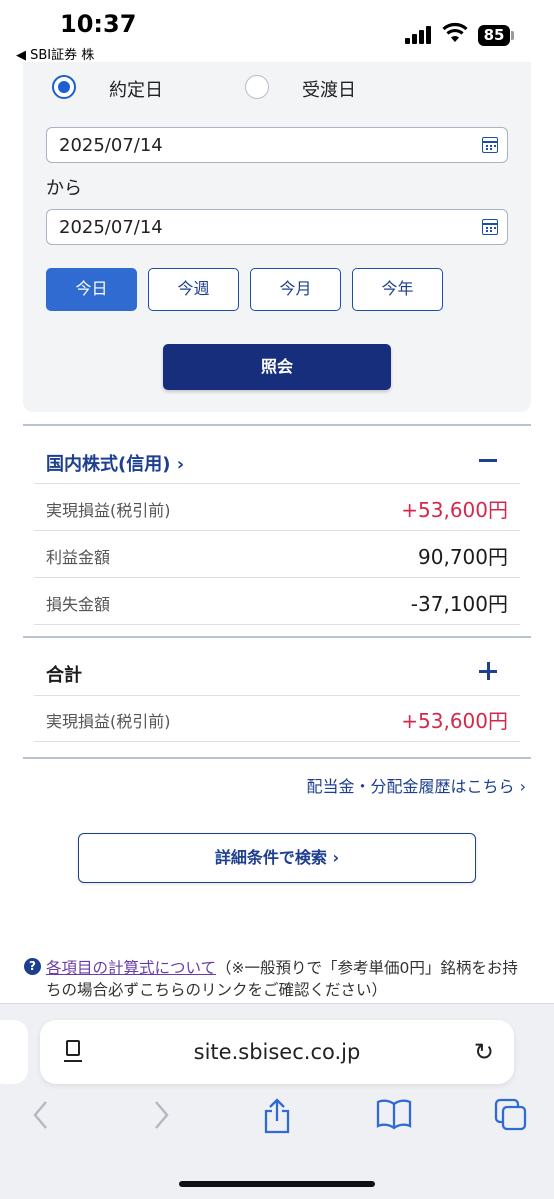  What do you see at coordinates (64, 675) in the screenshot?
I see `total-section-title: 合計` at bounding box center [64, 675].